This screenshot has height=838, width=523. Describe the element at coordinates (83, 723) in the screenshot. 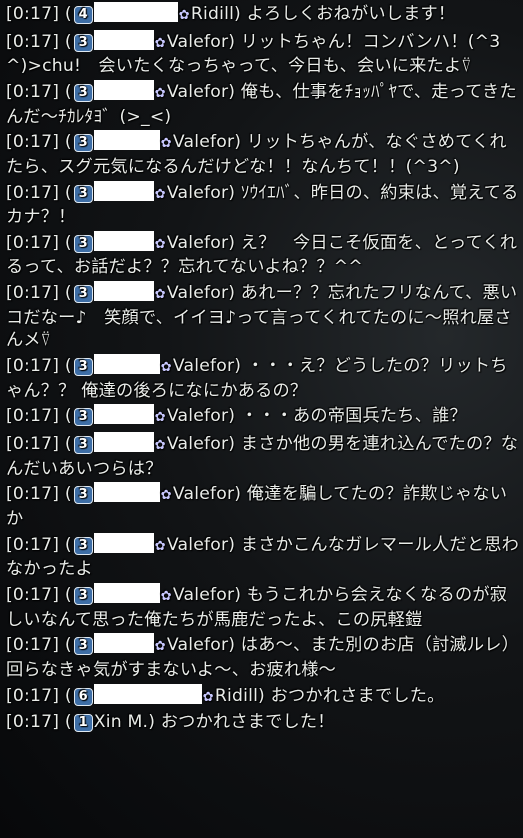

I see `linkshell-1-icon: 1` at that location.